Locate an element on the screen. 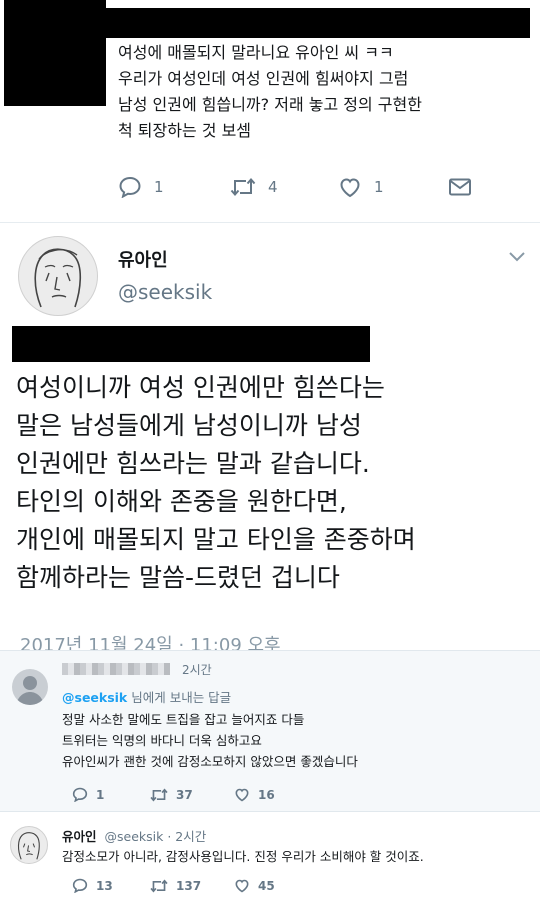 The height and width of the screenshot is (900, 540). retweet-button: 137 is located at coordinates (192, 886).